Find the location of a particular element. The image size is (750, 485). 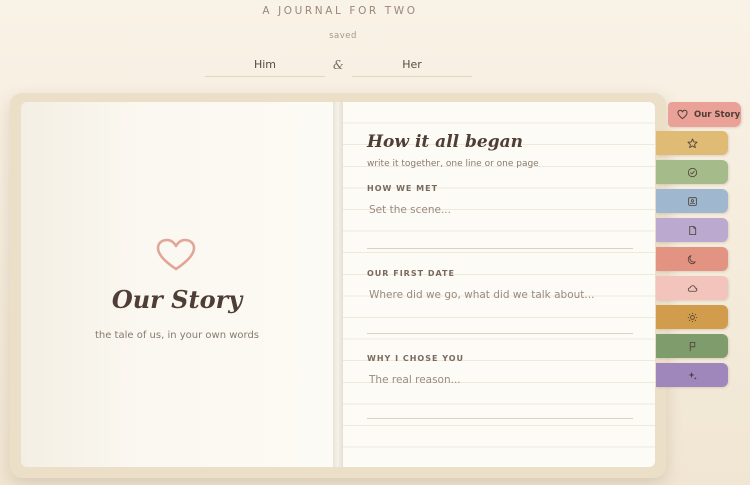

tab-page is located at coordinates (692, 230).